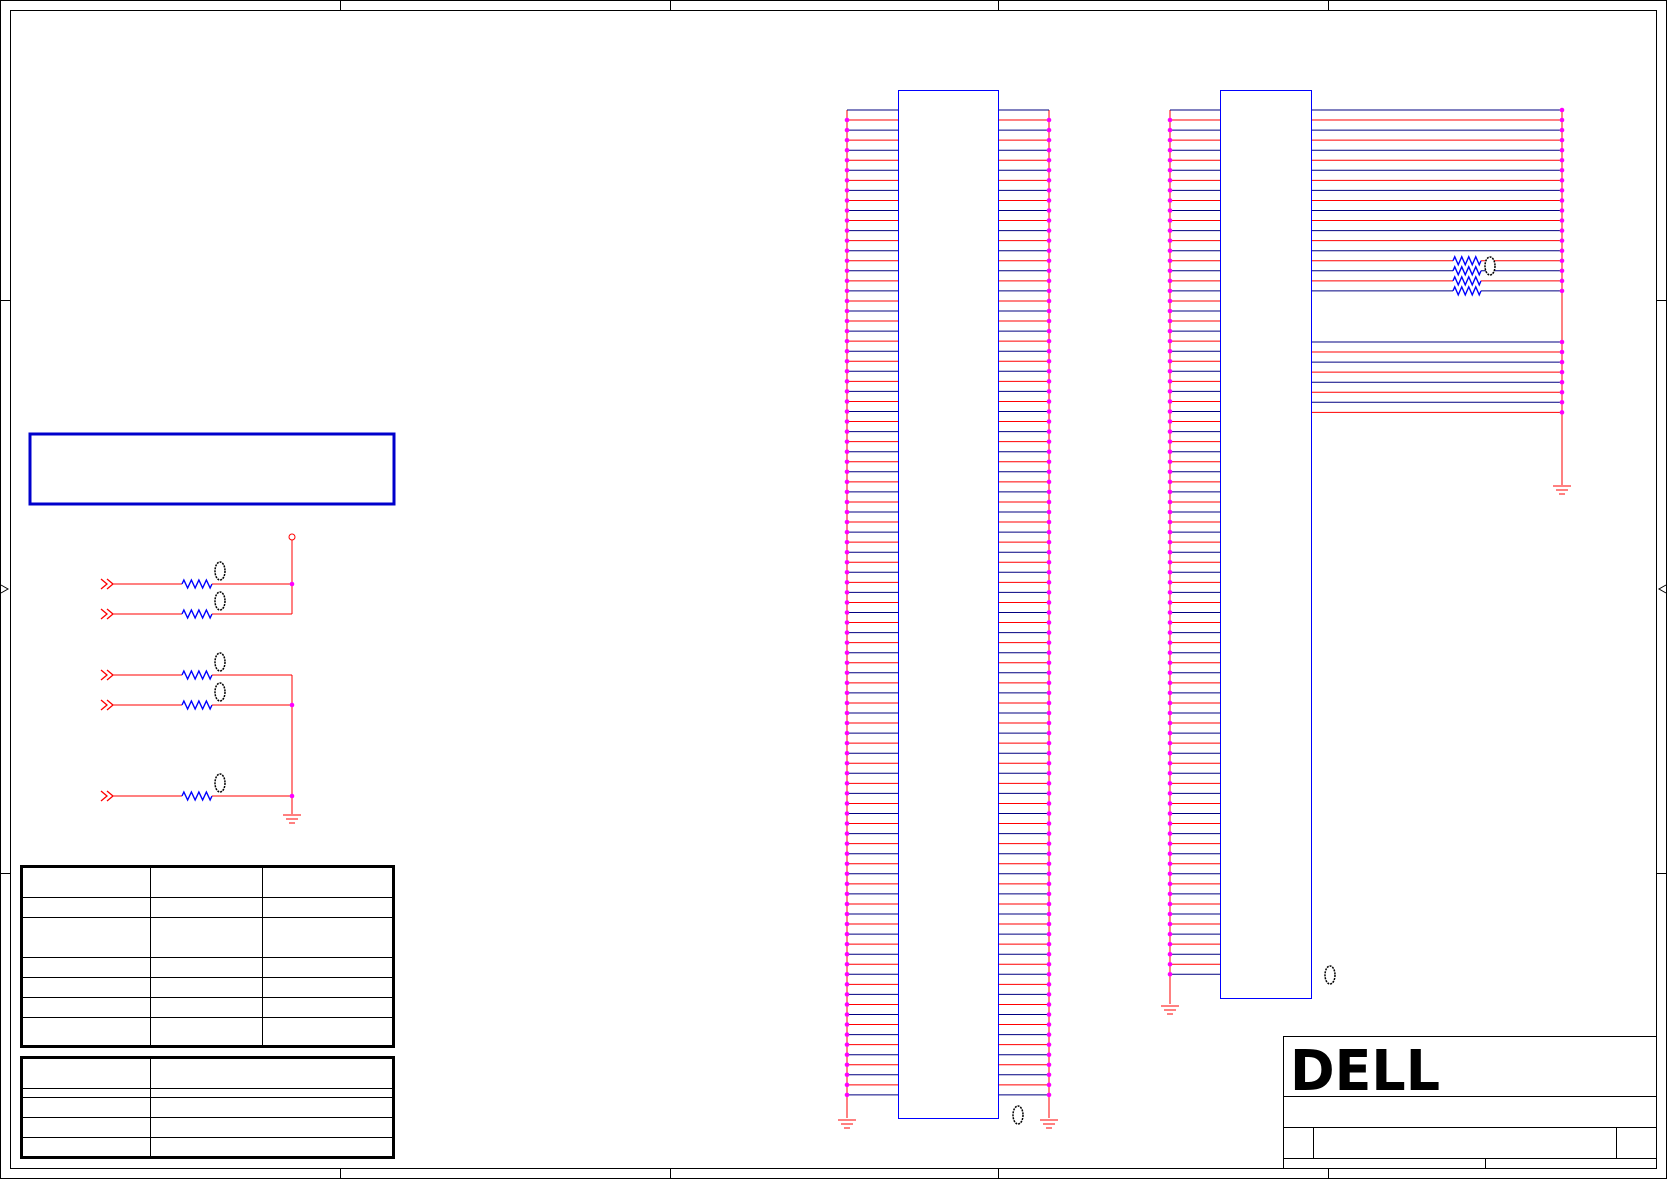  I want to click on resistor-r5, so click(197, 796).